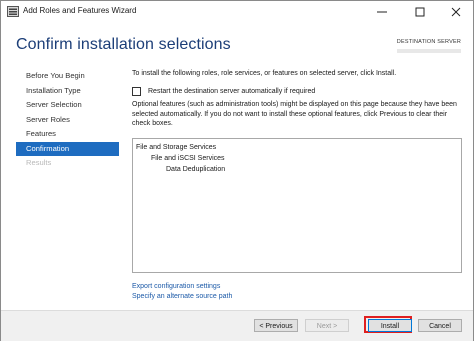 This screenshot has height=341, width=474. Describe the element at coordinates (67, 148) in the screenshot. I see `nav-item-confirmation: Confirmation` at that location.